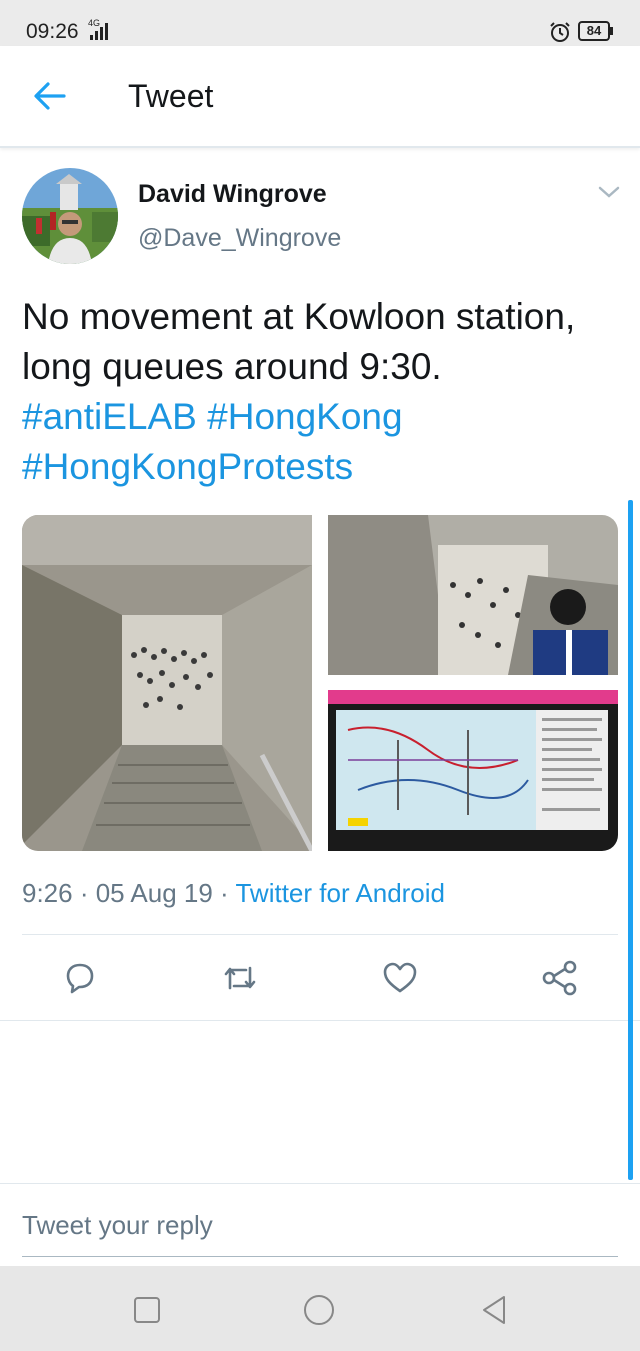 Image resolution: width=640 pixels, height=1351 pixels. I want to click on network-type: 4G, so click(94, 23).